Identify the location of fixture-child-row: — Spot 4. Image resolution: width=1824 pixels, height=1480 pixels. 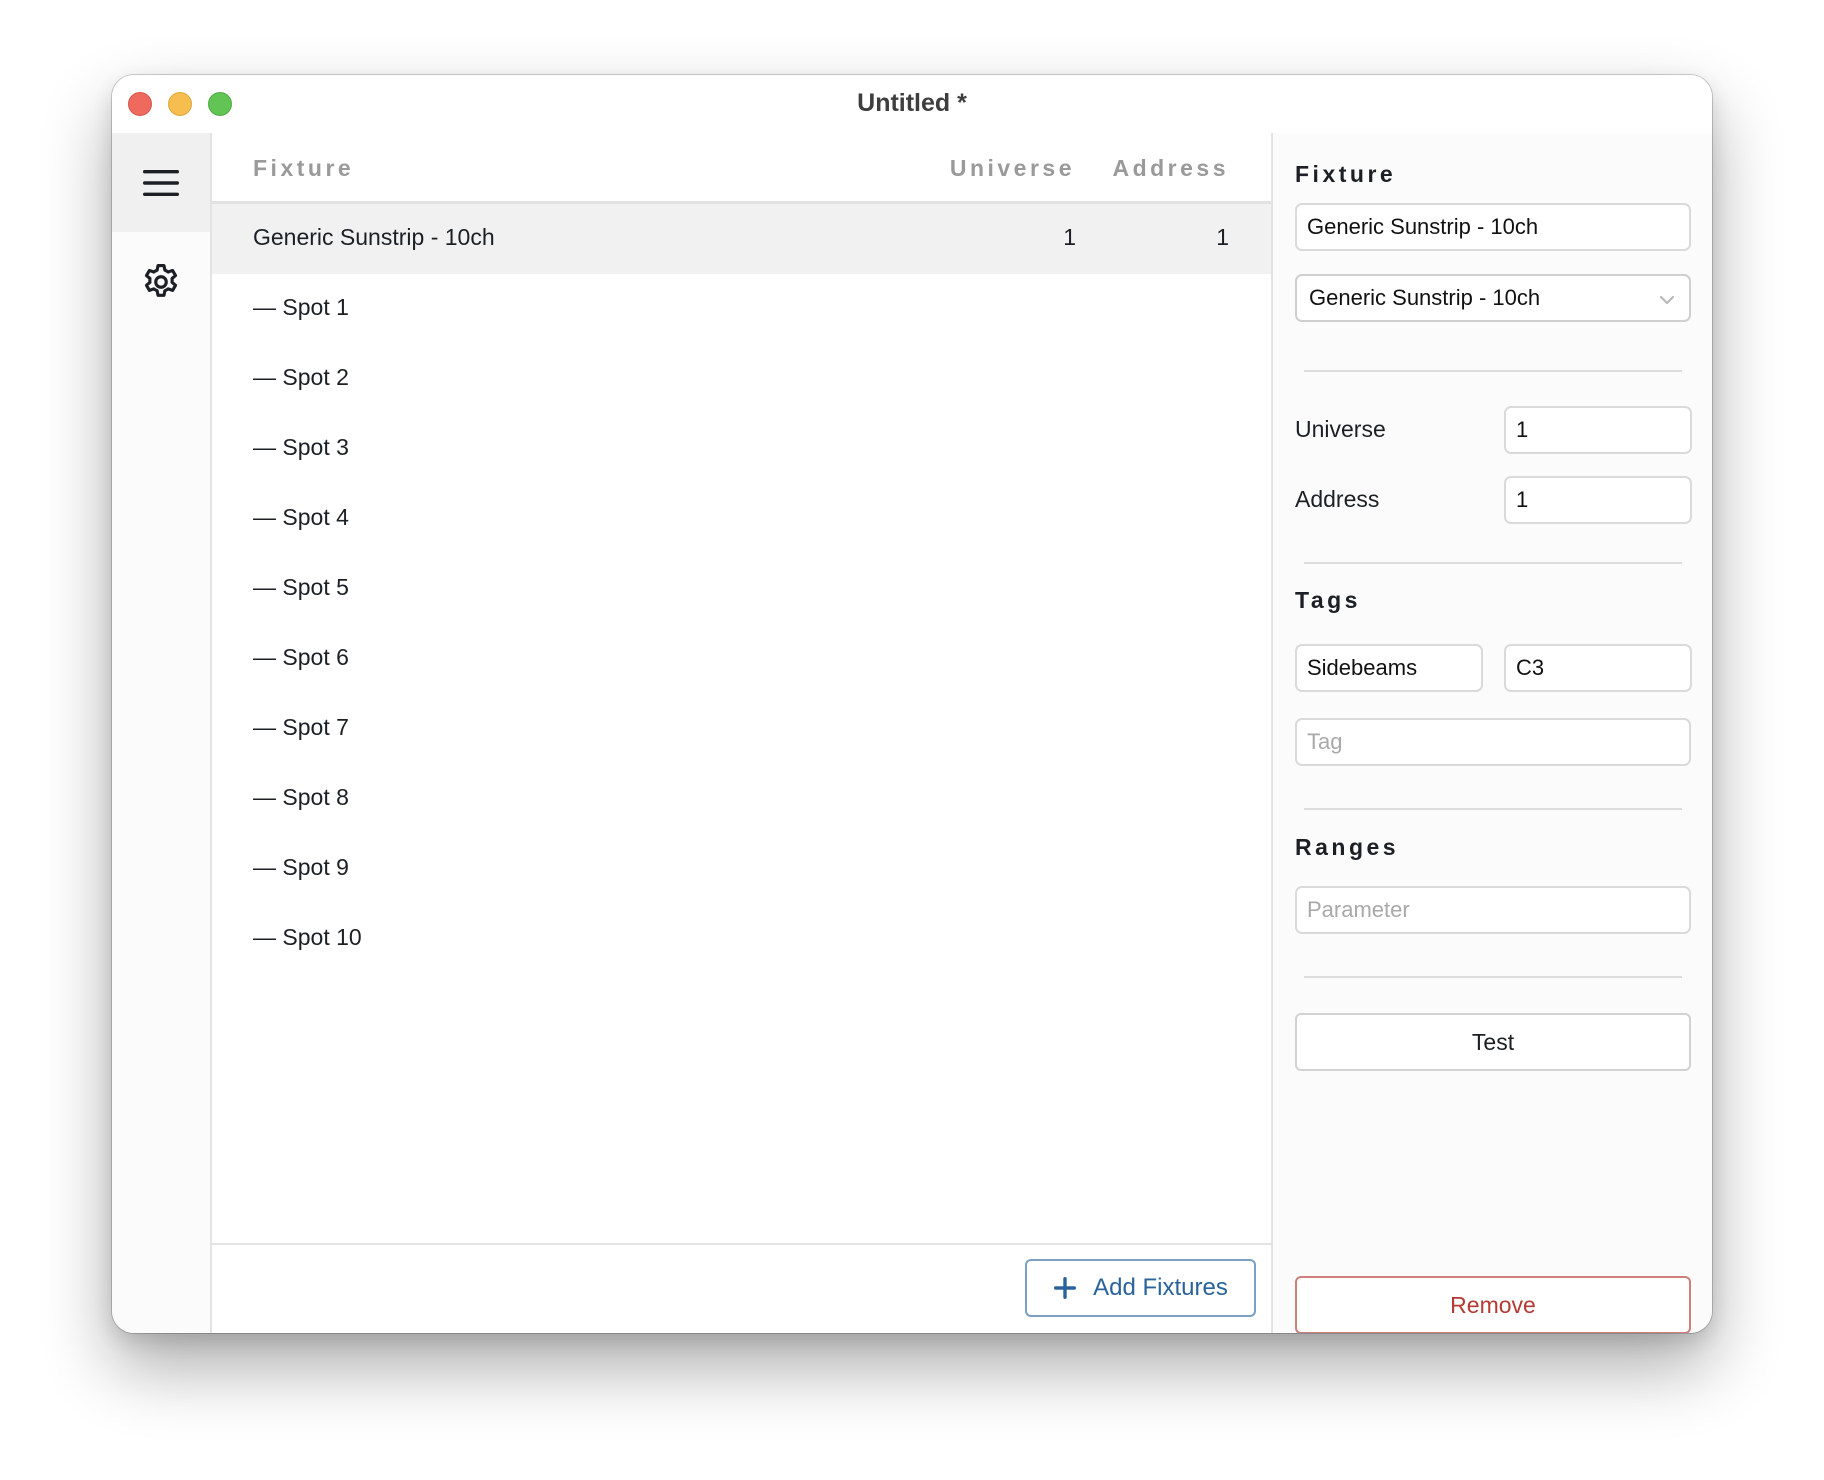
(741, 519).